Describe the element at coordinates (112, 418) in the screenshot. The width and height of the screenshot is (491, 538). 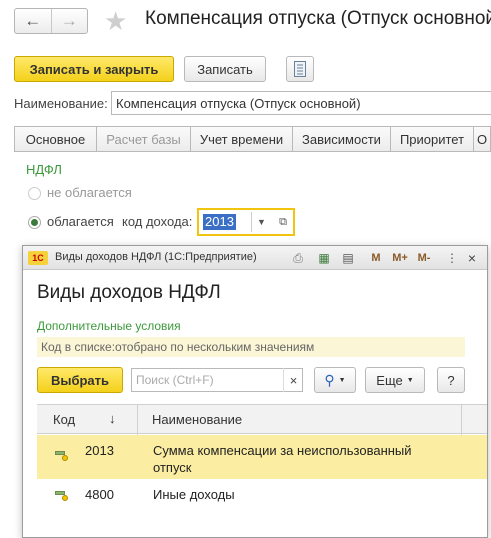
I see `sort-arrow-icon: ↓` at that location.